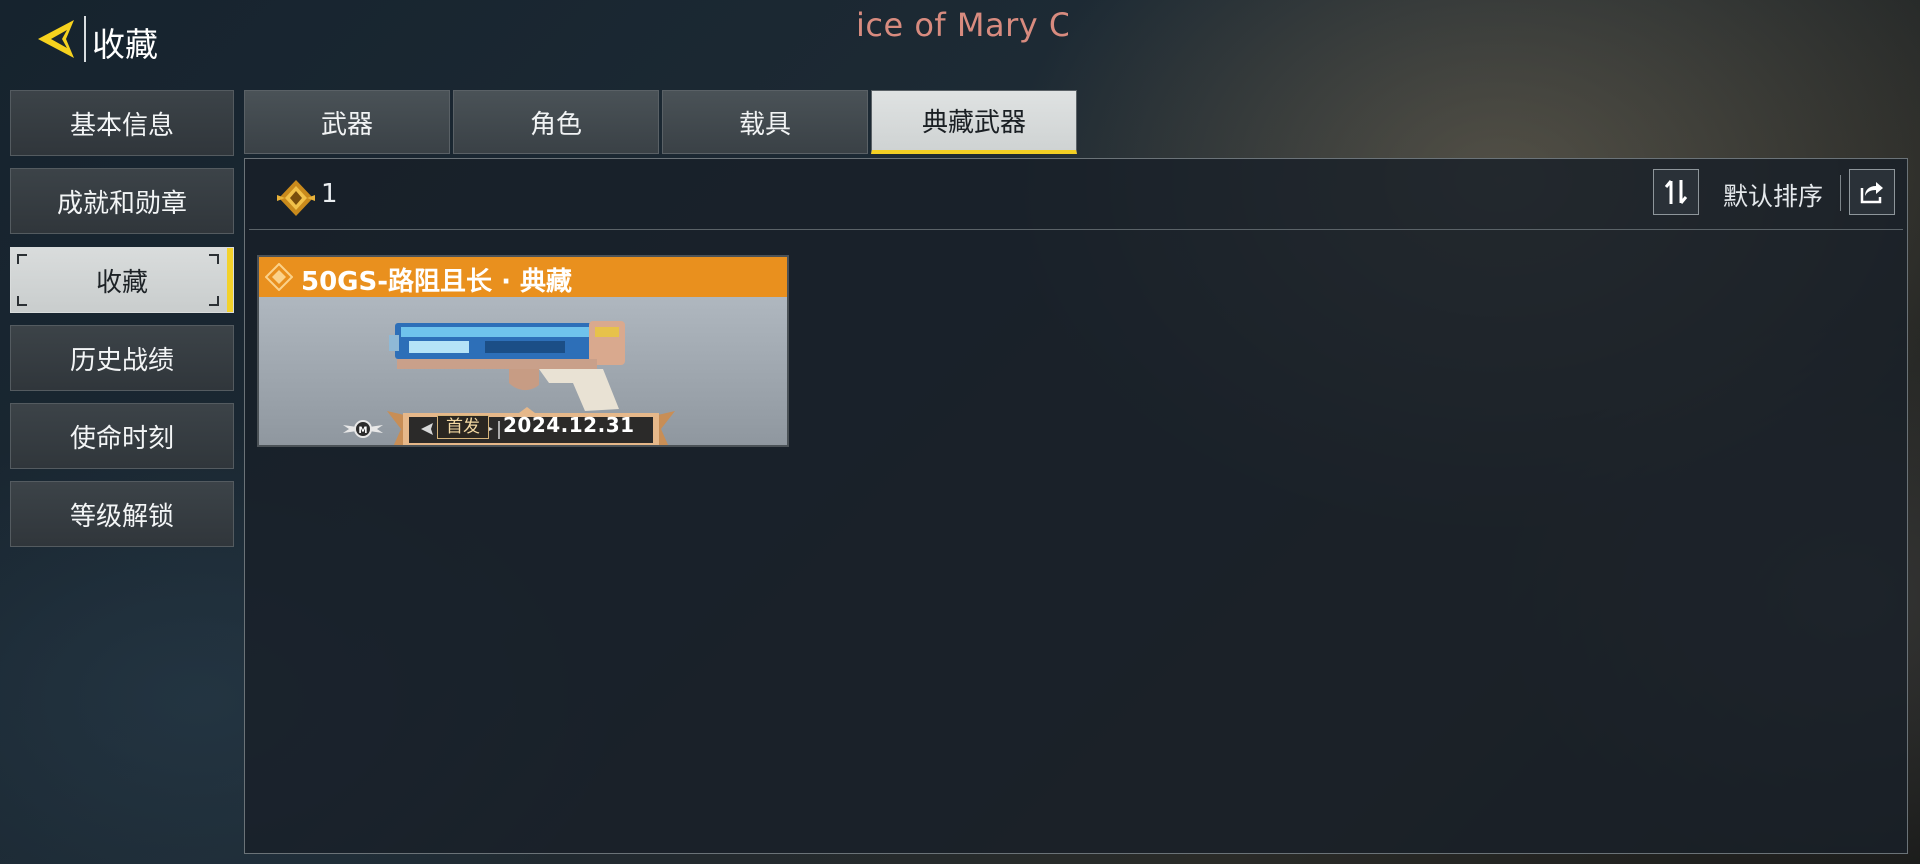 The height and width of the screenshot is (864, 1920). I want to click on pistol-image, so click(507, 366).